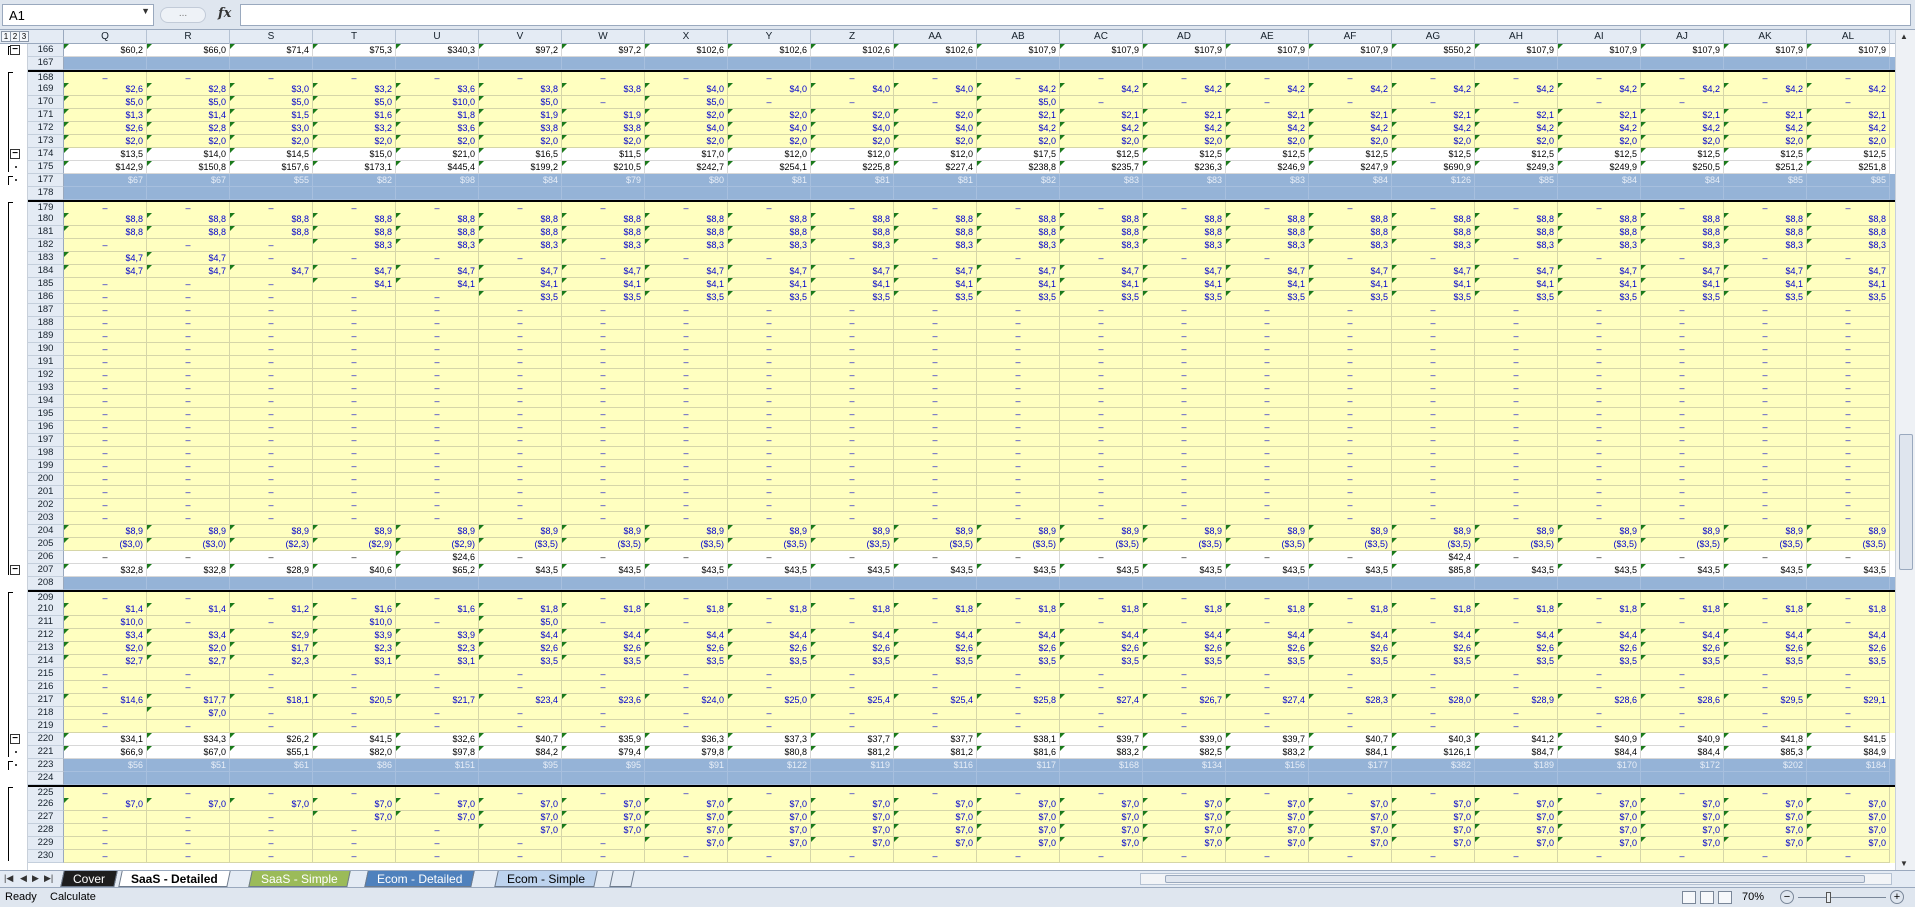 This screenshot has width=1915, height=907. Describe the element at coordinates (1904, 863) in the screenshot. I see `scroll-down-icon: ▼` at that location.